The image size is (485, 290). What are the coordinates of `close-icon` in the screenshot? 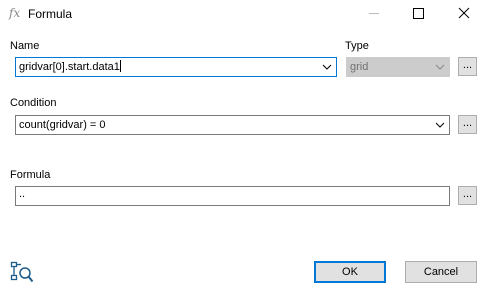 It's located at (464, 13).